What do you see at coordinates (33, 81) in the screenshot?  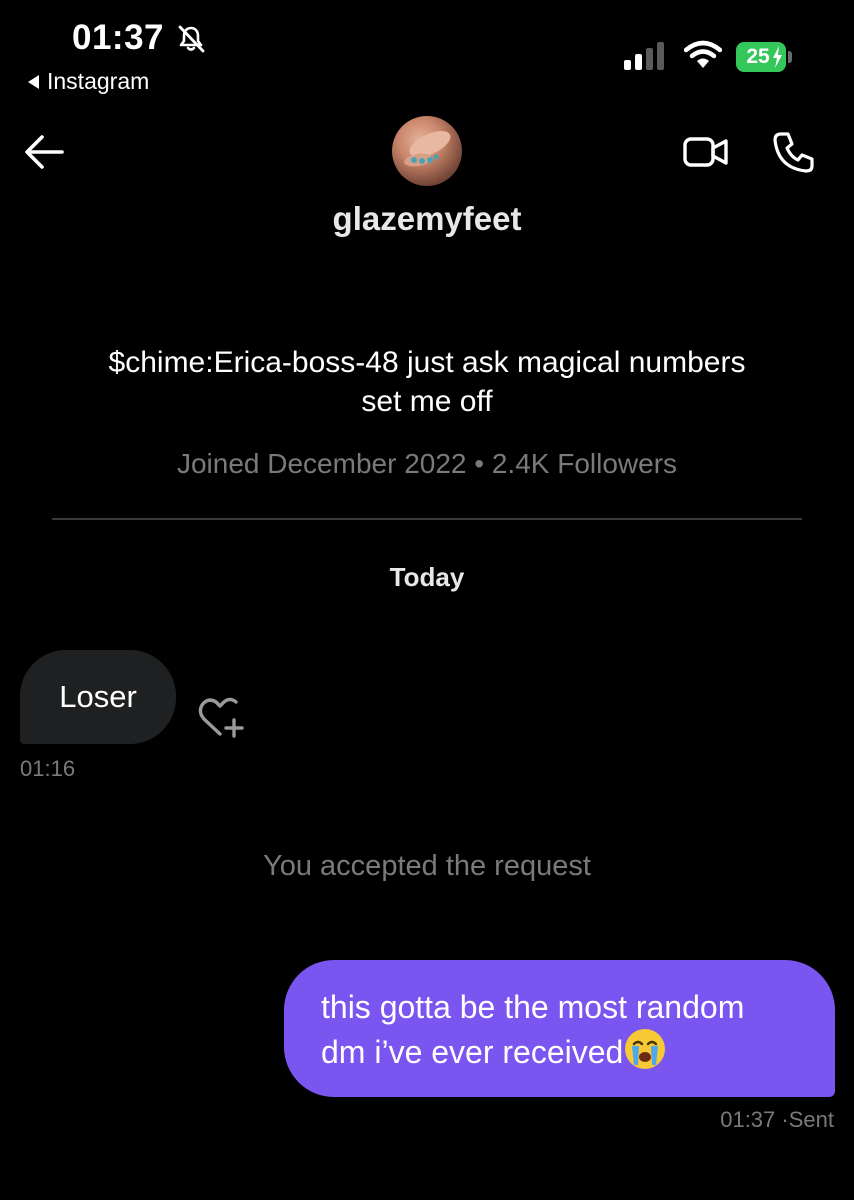 I see `back-triangle-icon` at bounding box center [33, 81].